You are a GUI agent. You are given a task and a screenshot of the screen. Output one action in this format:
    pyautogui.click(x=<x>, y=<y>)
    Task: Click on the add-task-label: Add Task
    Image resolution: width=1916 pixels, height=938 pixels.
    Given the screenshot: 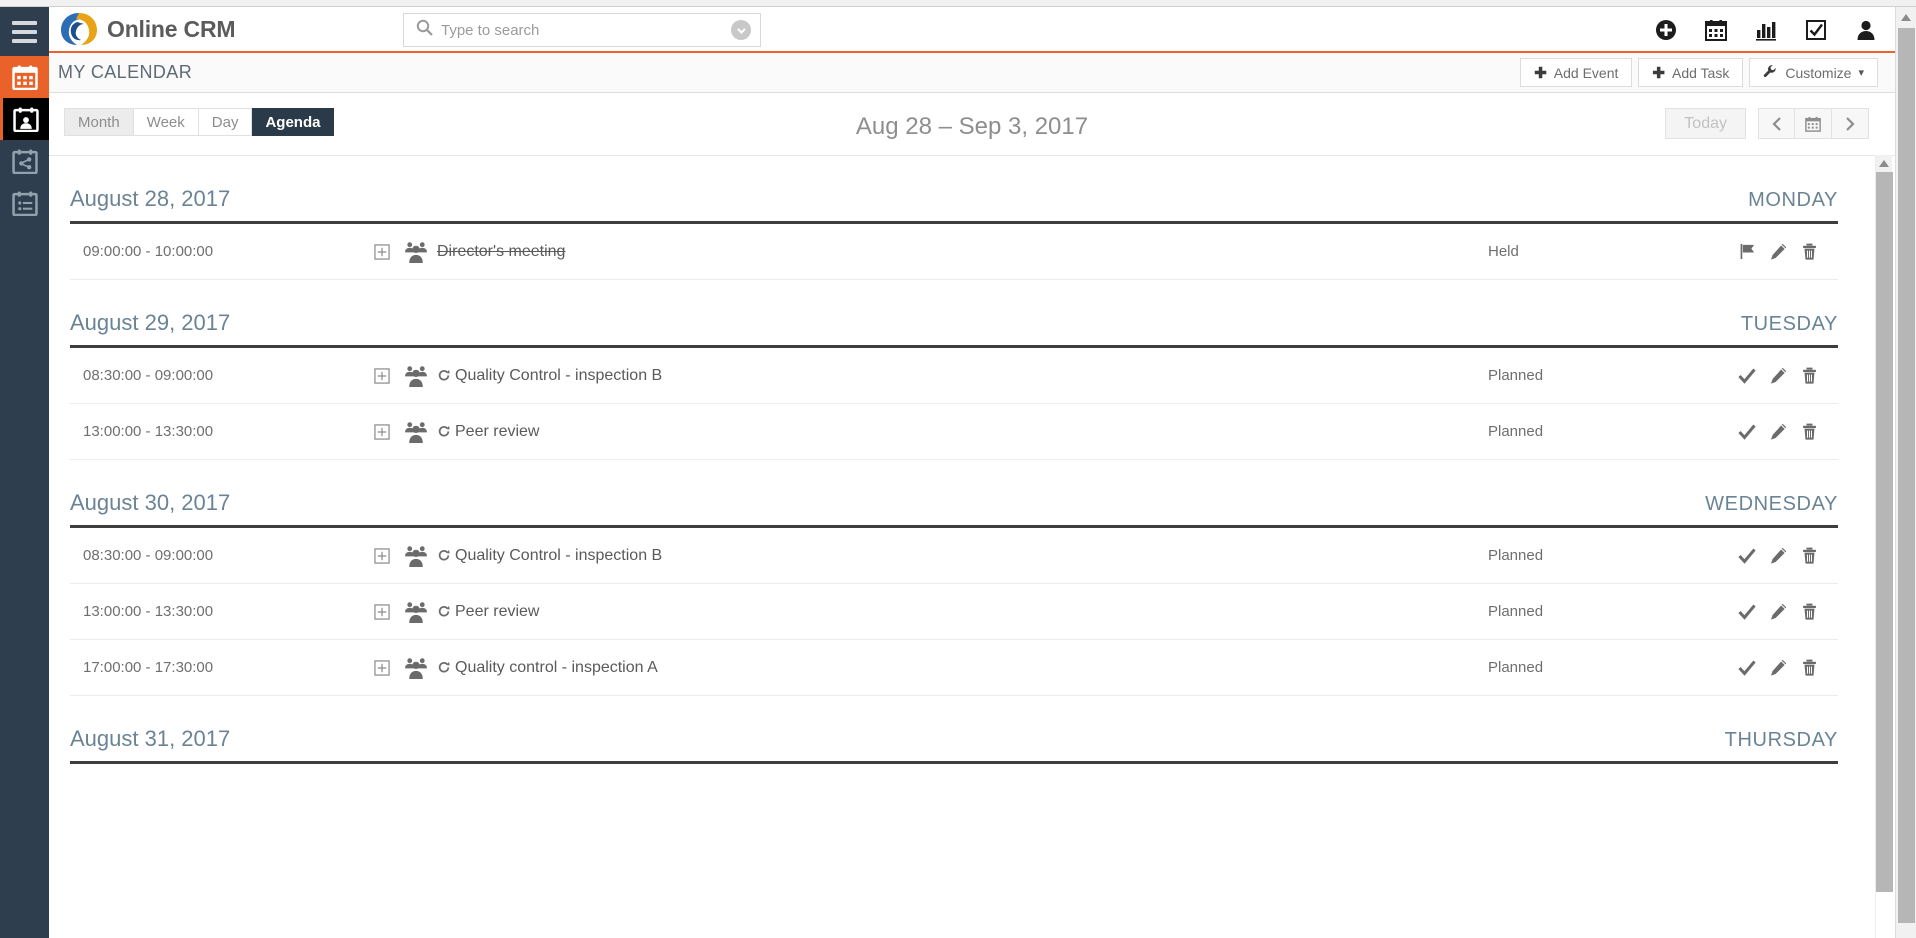 What is the action you would take?
    pyautogui.click(x=1700, y=72)
    